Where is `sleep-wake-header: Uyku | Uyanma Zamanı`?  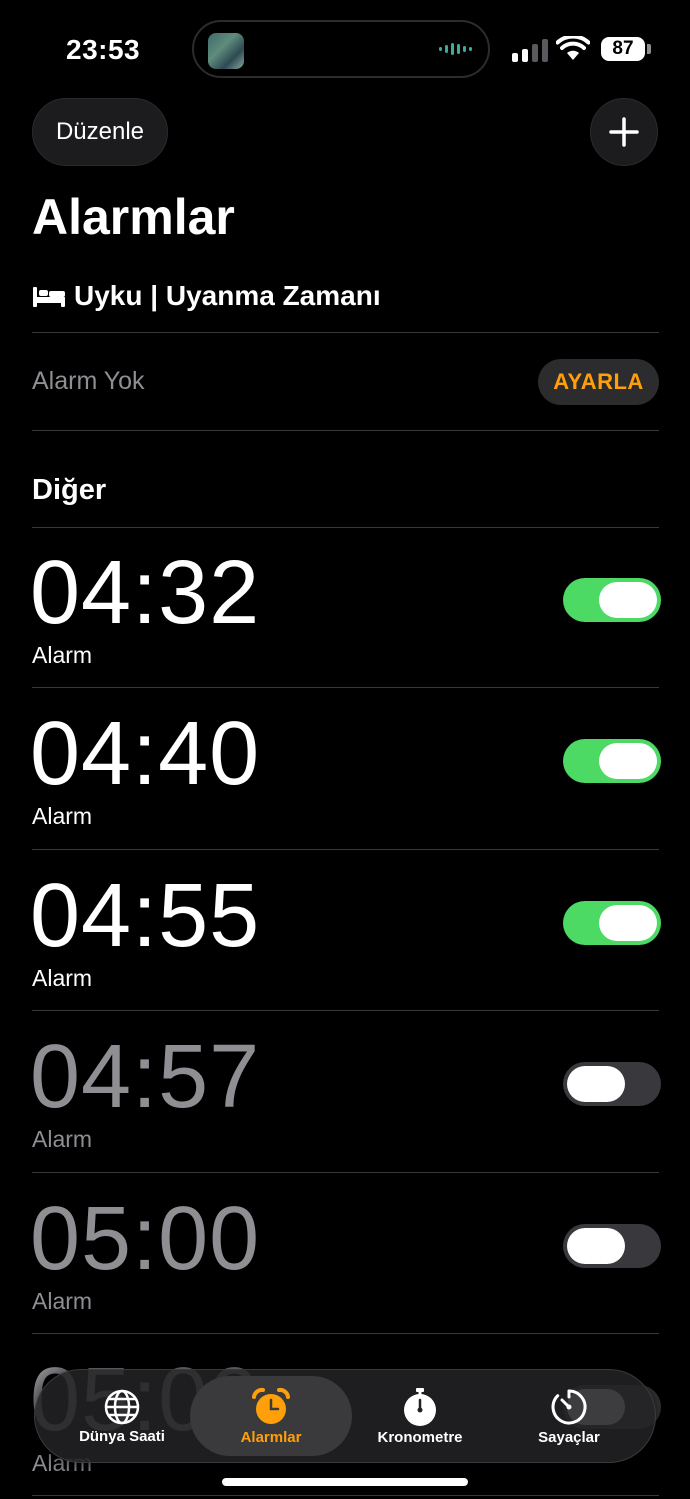
sleep-wake-header: Uyku | Uyanma Zamanı is located at coordinates (206, 296).